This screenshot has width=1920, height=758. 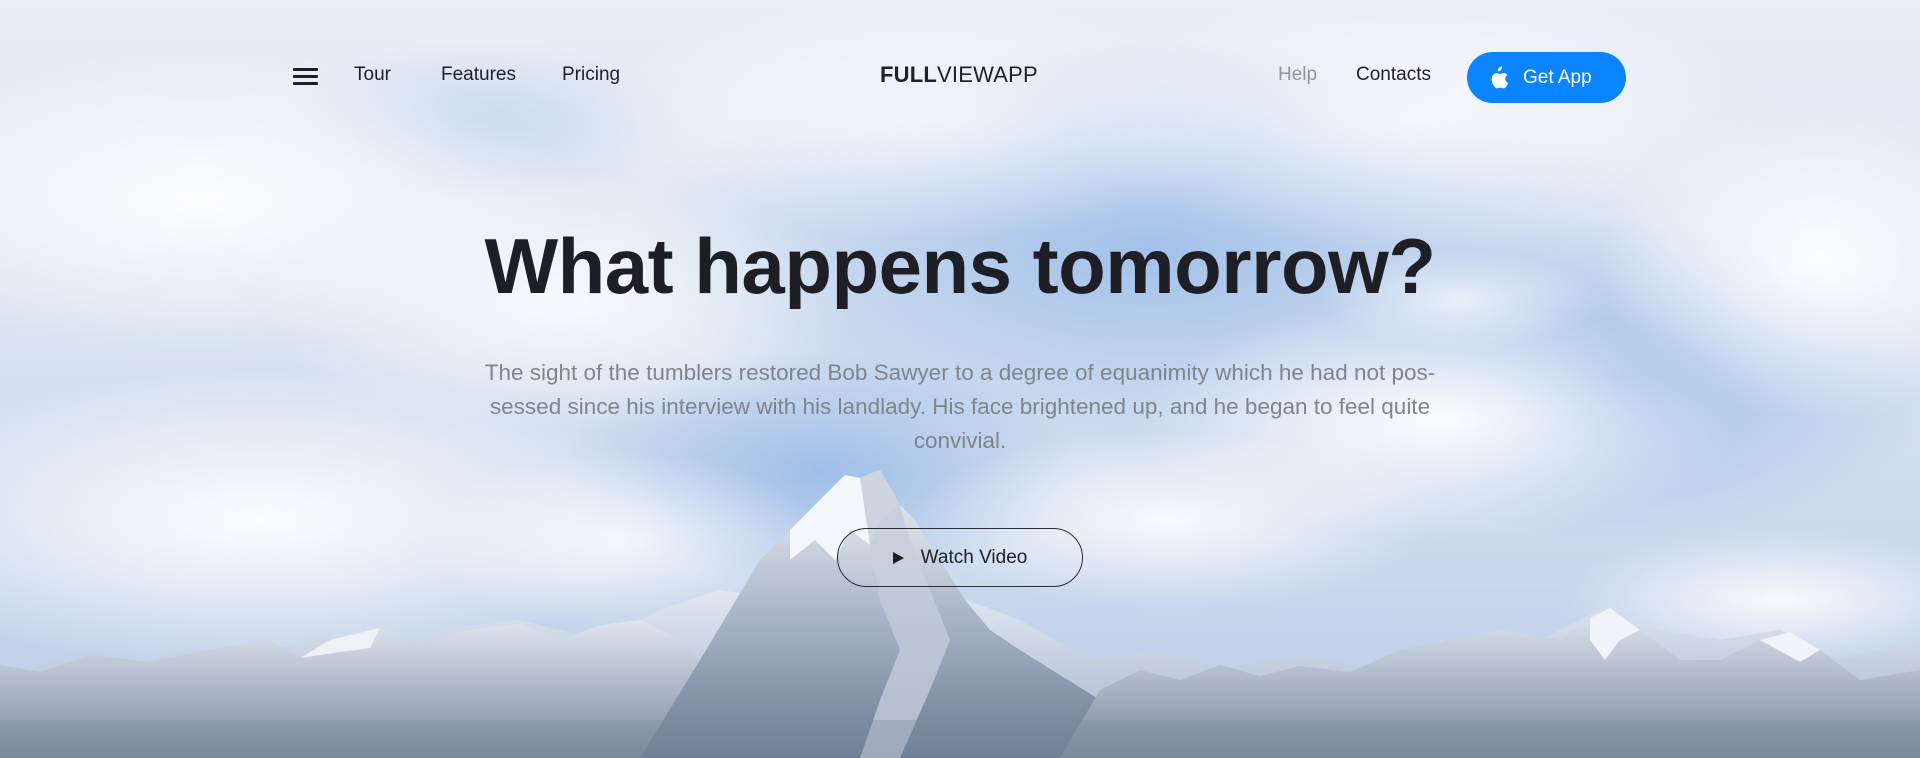 What do you see at coordinates (909, 74) in the screenshot?
I see `logo-bold-text: FULL` at bounding box center [909, 74].